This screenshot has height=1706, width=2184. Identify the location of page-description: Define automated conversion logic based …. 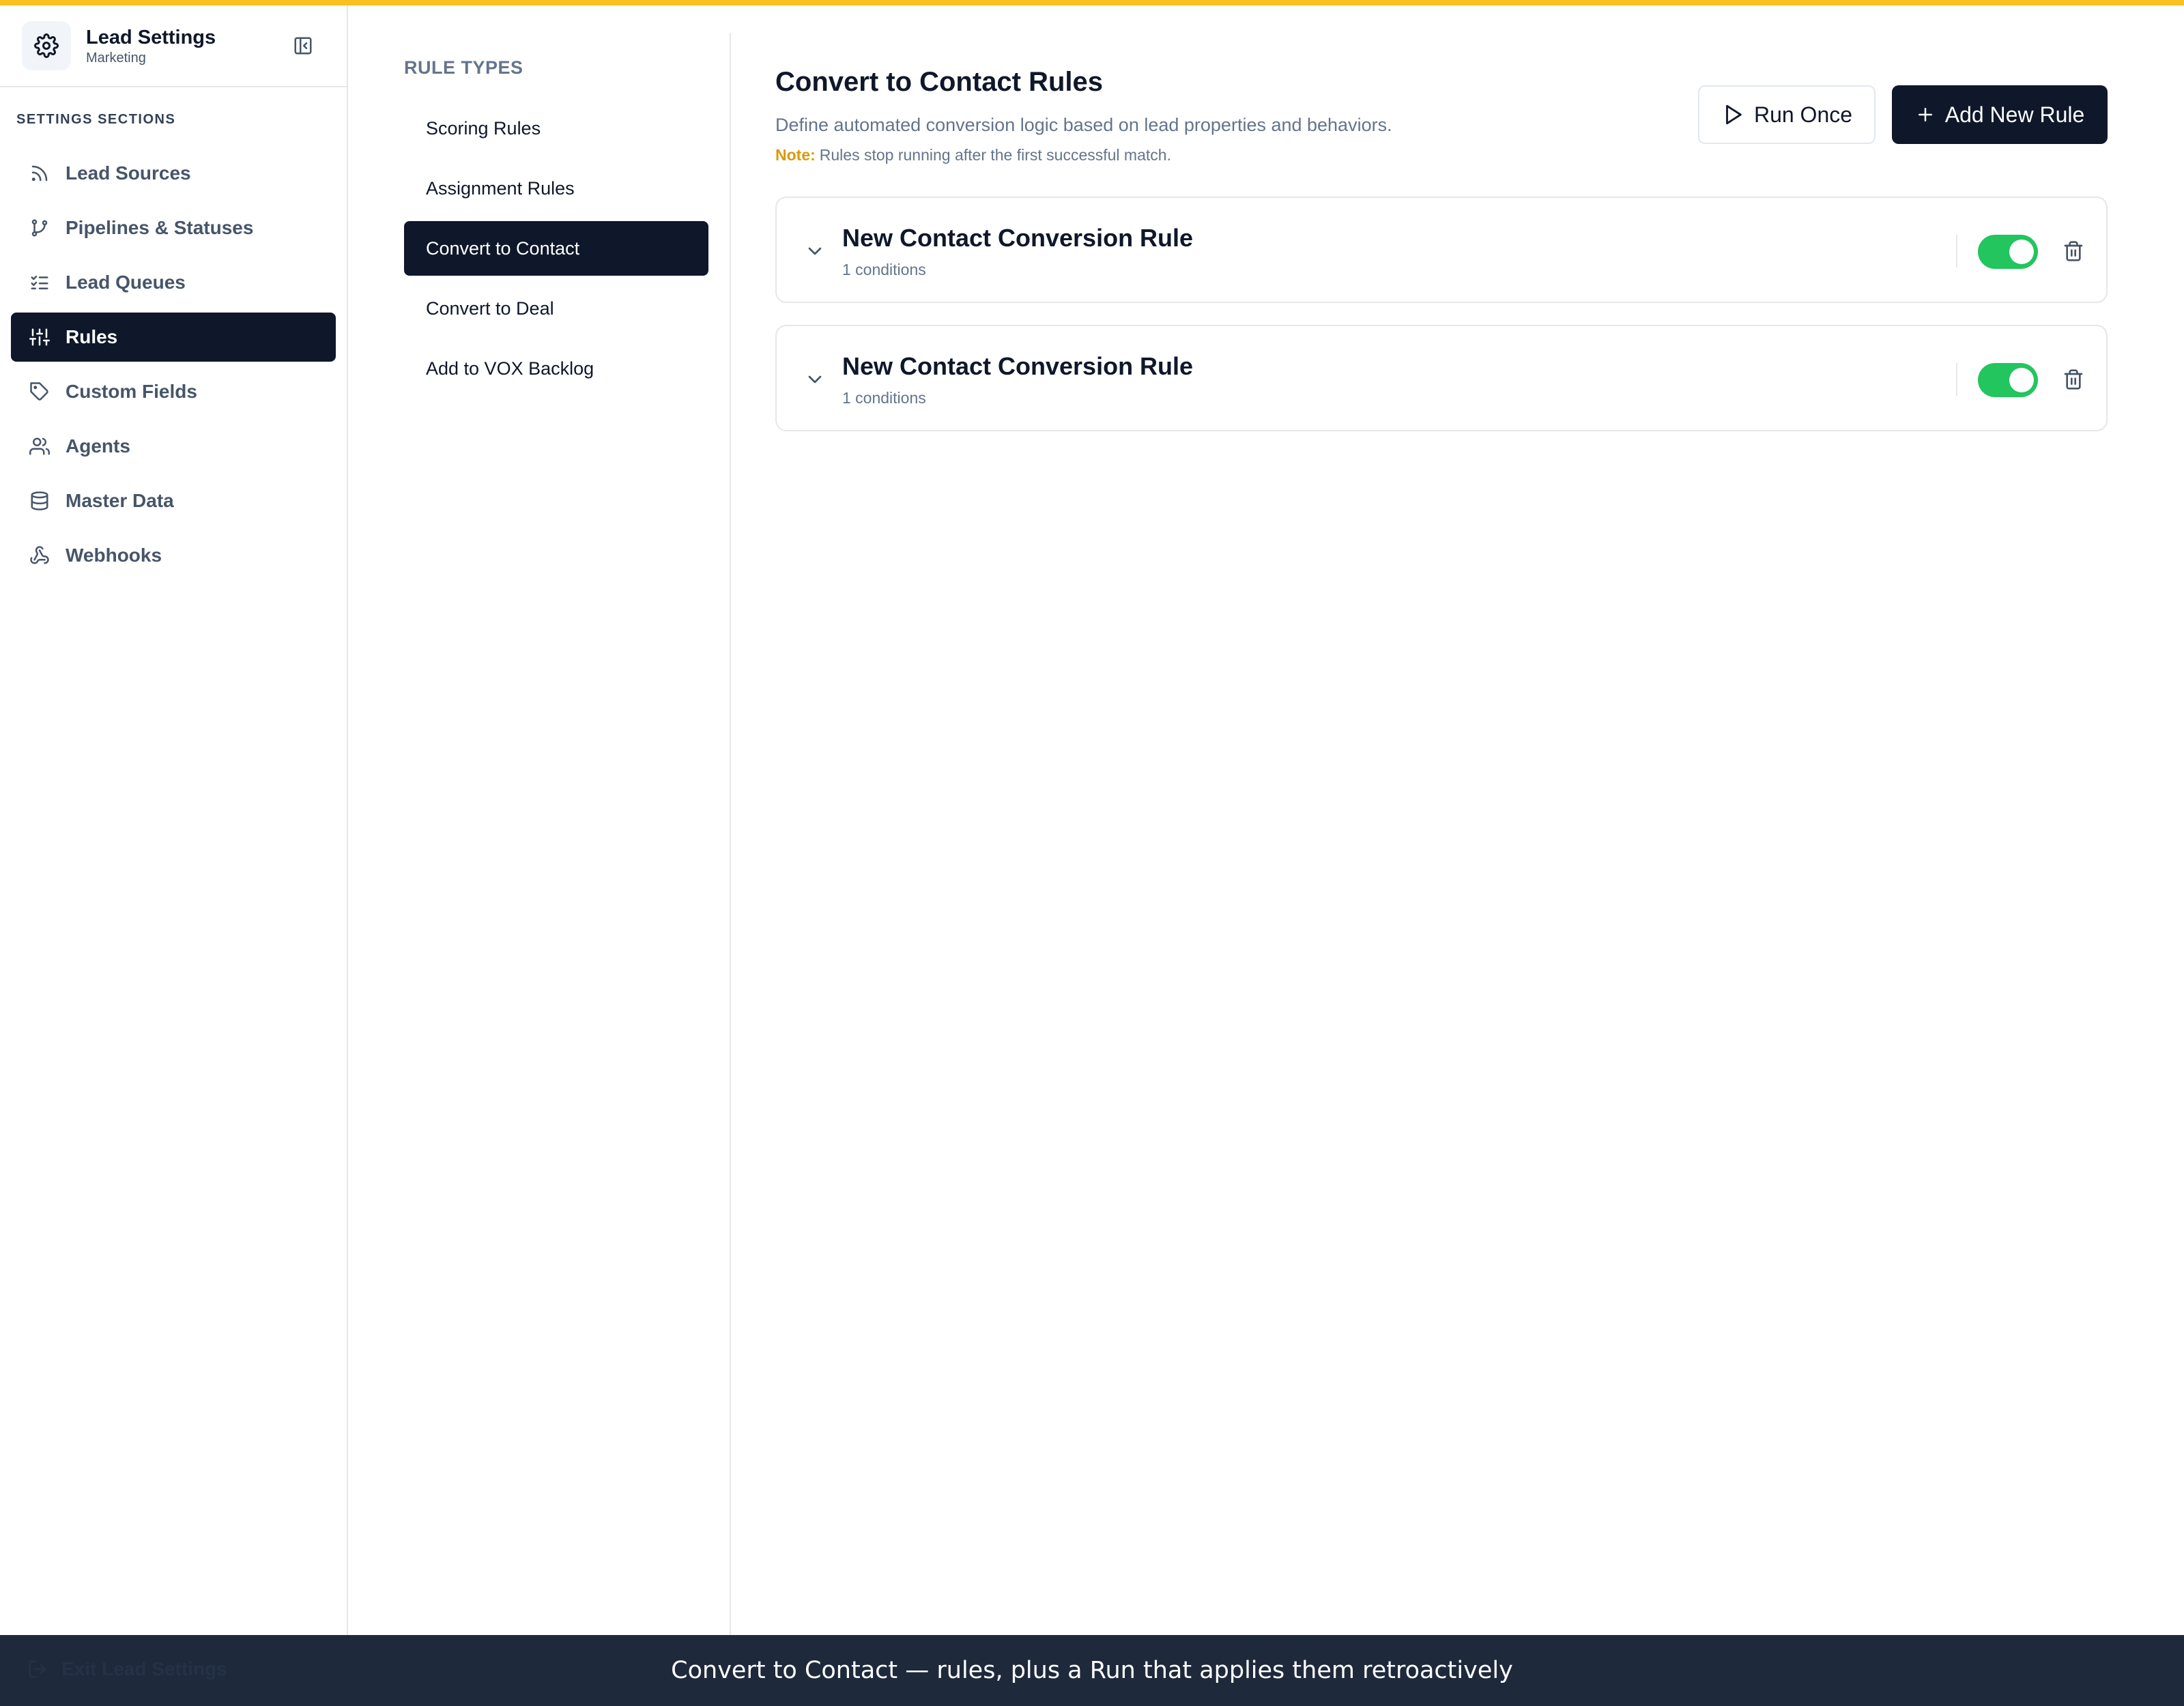
(1083, 125).